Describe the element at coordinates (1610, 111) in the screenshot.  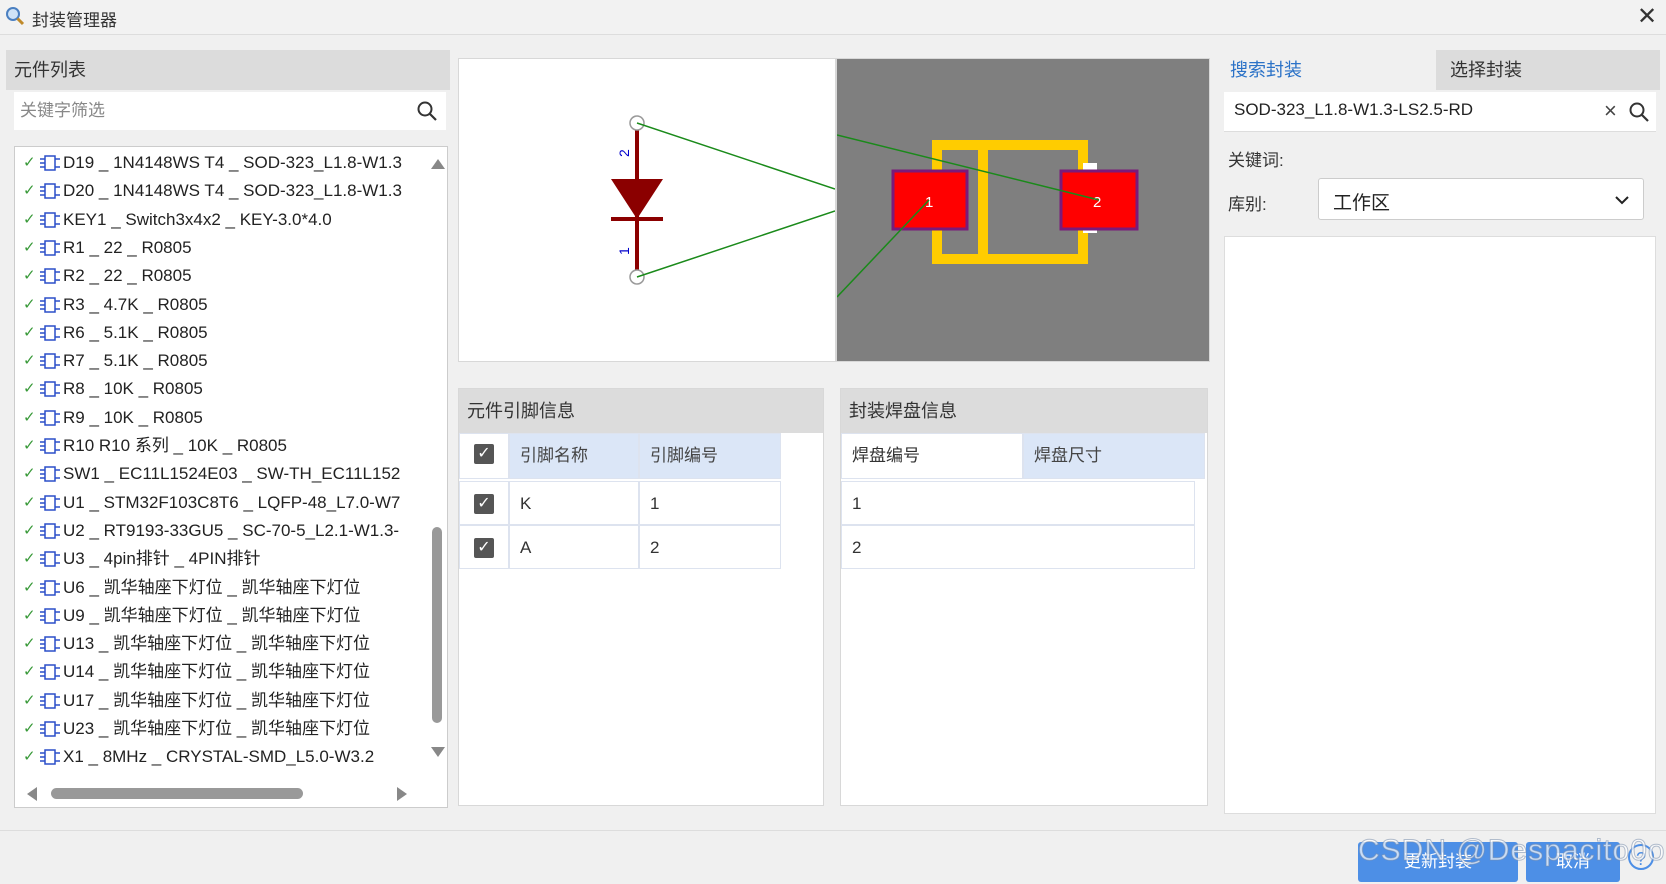
I see `clear-icon: ×` at that location.